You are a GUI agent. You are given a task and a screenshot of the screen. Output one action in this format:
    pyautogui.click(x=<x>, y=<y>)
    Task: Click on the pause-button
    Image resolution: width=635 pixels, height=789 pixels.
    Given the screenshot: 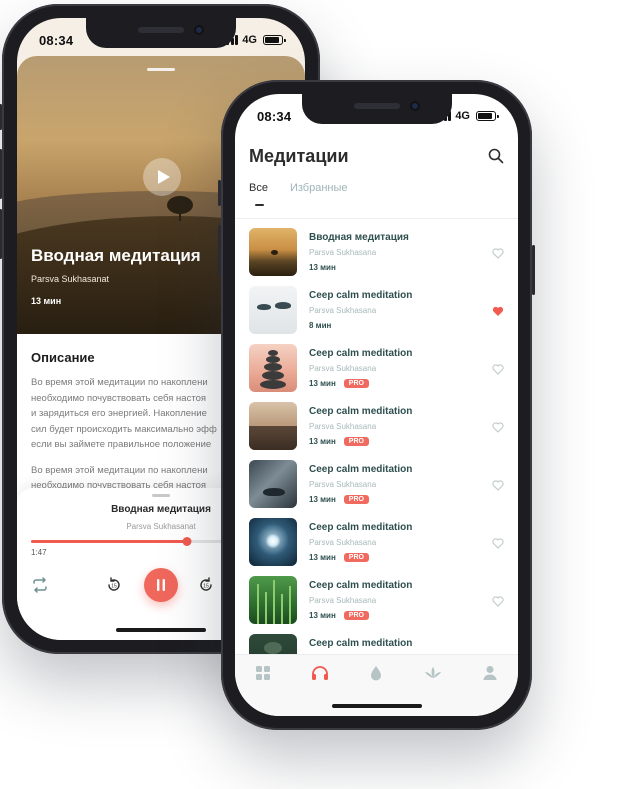 What is the action you would take?
    pyautogui.click(x=161, y=585)
    